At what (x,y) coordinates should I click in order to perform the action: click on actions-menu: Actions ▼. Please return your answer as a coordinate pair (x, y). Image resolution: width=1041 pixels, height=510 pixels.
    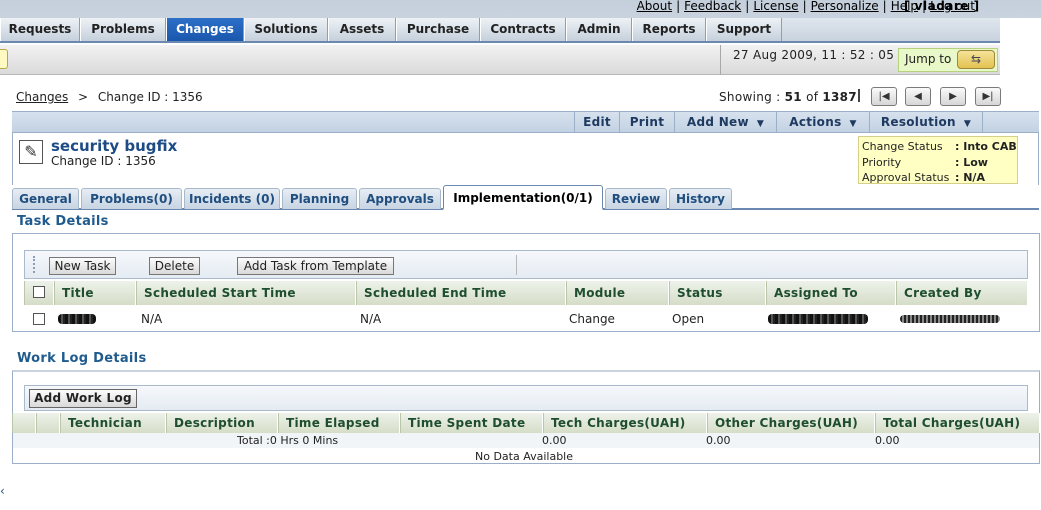
    Looking at the image, I should click on (822, 122).